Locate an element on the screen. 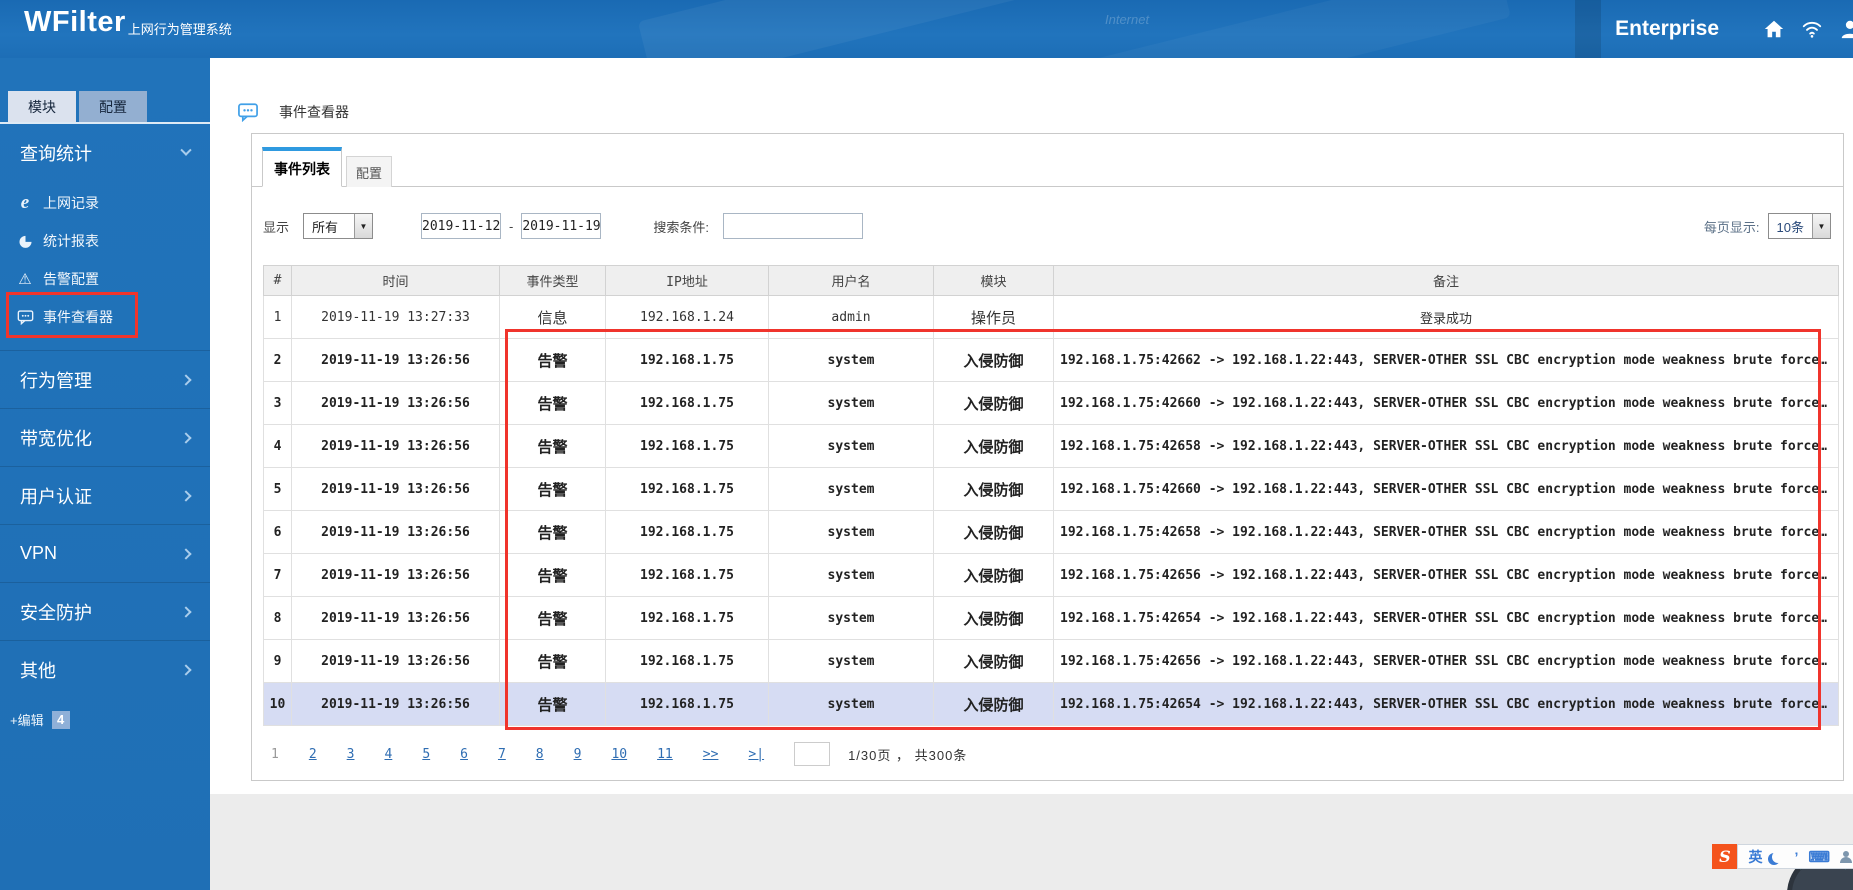 This screenshot has height=890, width=1853. page-link-4: 4 is located at coordinates (388, 754).